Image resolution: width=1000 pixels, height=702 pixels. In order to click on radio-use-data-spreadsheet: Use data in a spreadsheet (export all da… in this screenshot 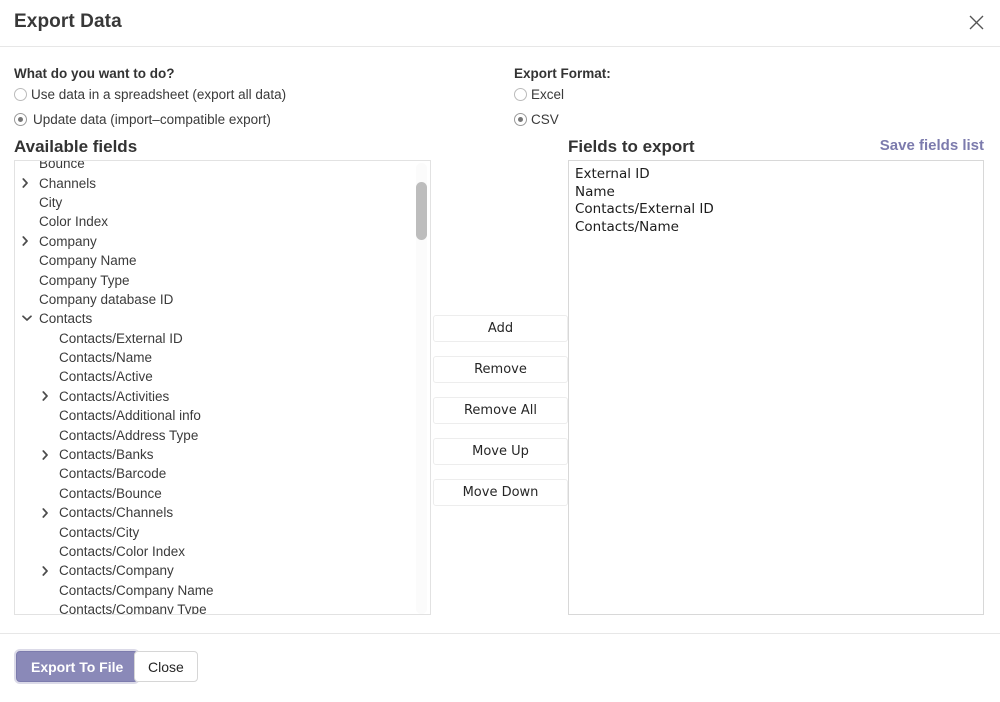, I will do `click(259, 94)`.